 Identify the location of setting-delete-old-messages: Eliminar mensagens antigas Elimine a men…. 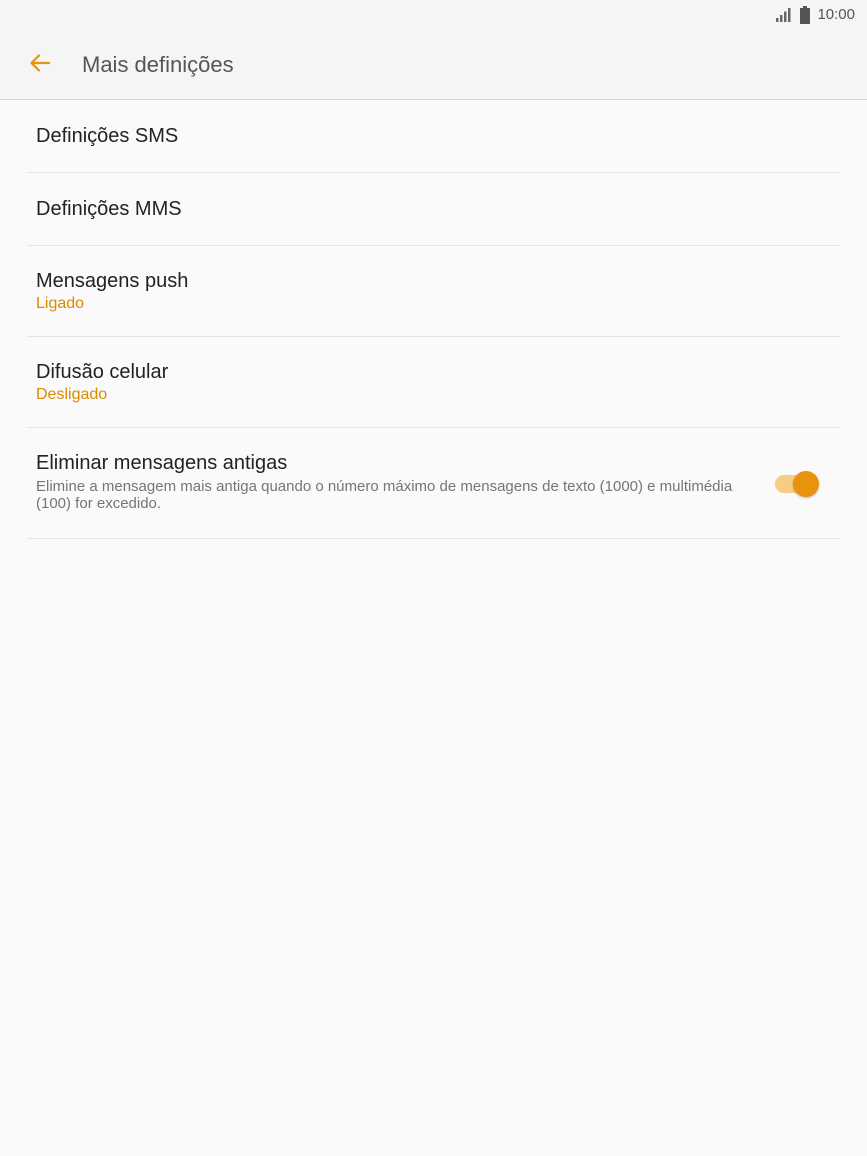
(433, 483).